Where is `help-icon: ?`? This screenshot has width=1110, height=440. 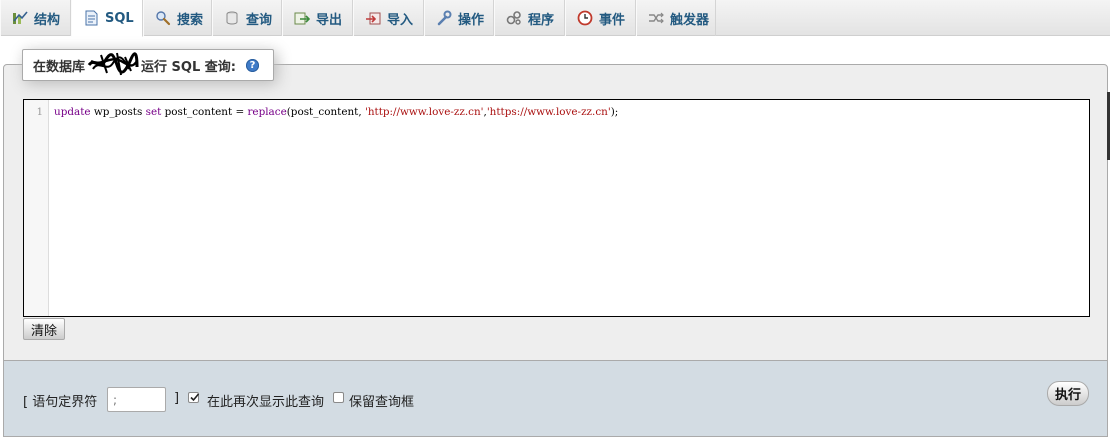
help-icon: ? is located at coordinates (252, 65).